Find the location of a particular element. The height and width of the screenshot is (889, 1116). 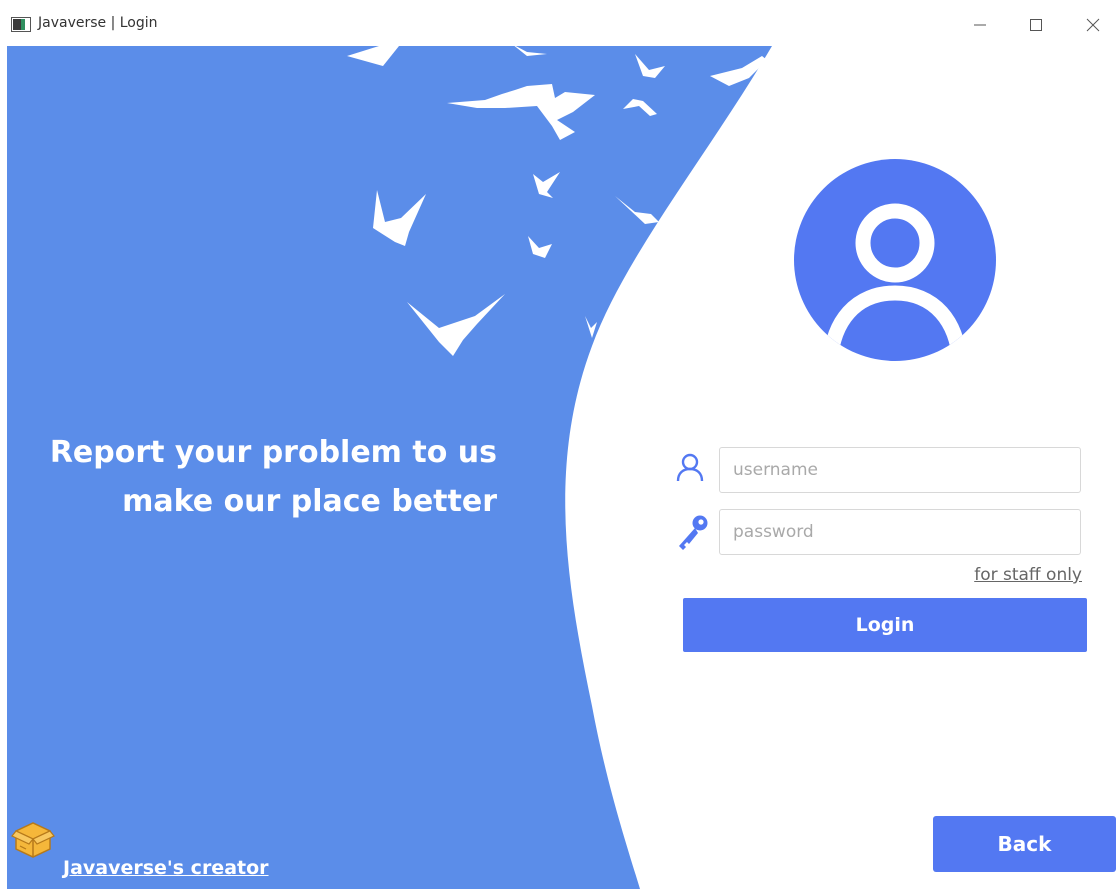

login-button: Login is located at coordinates (885, 625).